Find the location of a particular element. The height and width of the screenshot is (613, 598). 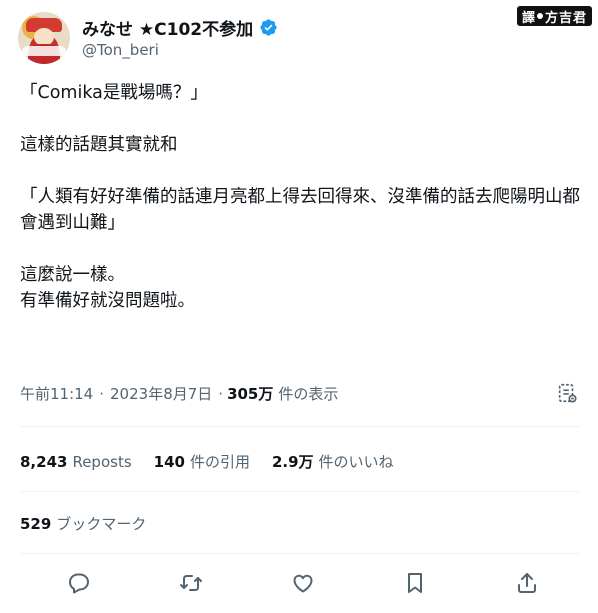

quotes-label: 件の引用 is located at coordinates (219, 462).